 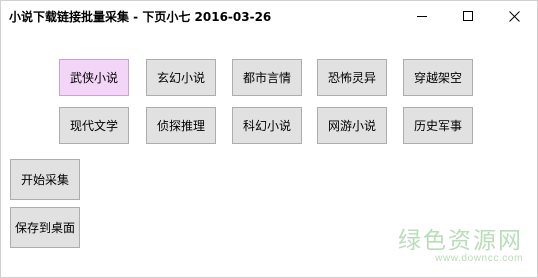 I want to click on category-button-zhentan: 侦探推理, so click(x=181, y=125).